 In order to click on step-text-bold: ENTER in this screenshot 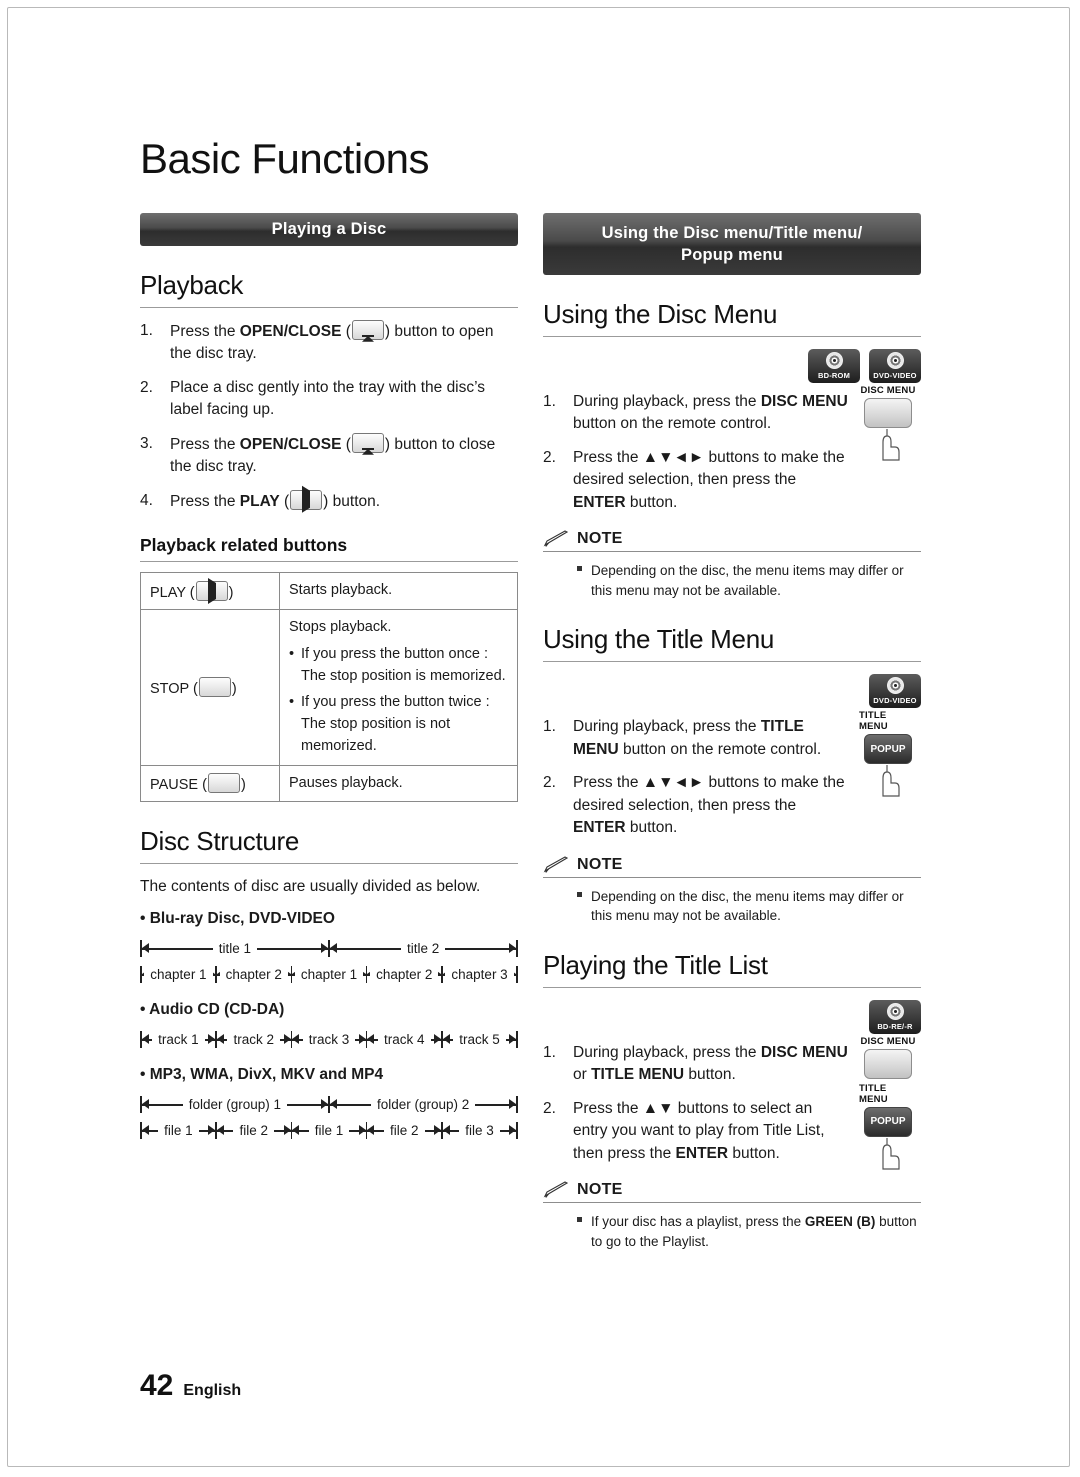, I will do `click(599, 502)`.